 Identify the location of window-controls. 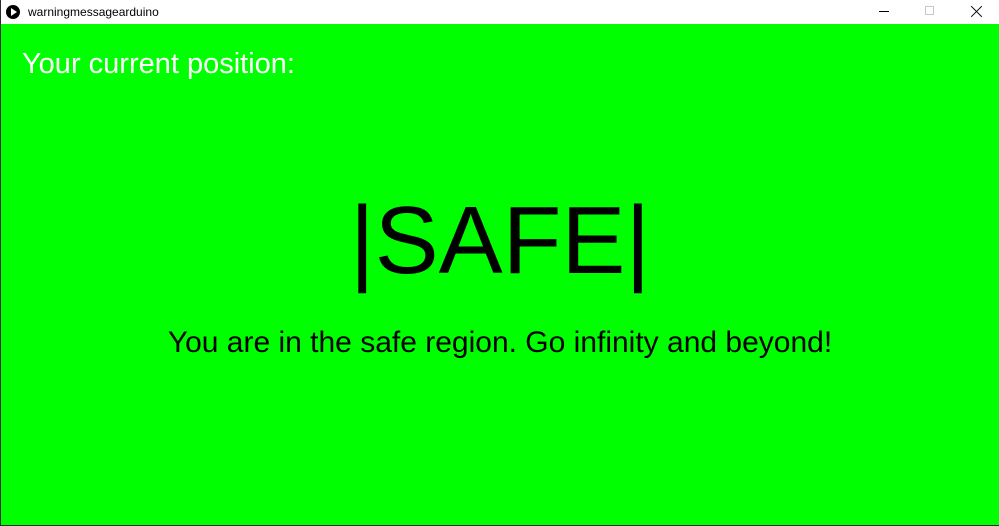
(930, 12).